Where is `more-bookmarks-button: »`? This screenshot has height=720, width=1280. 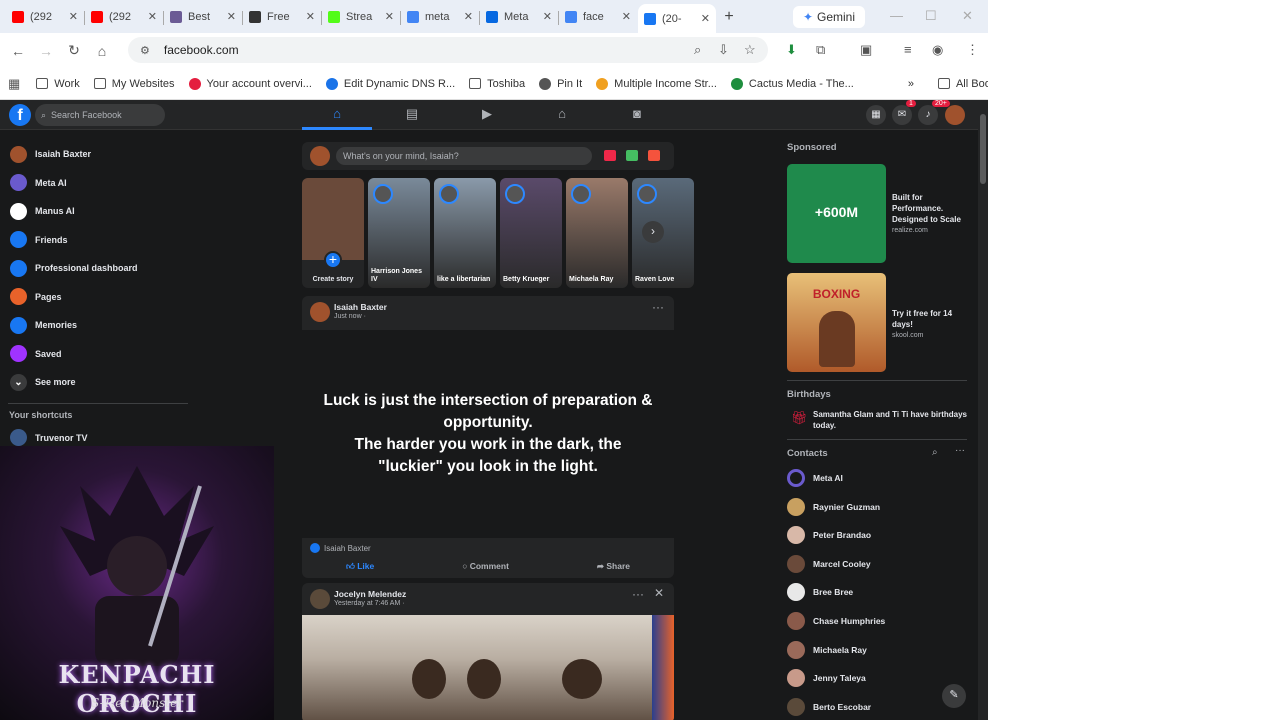 more-bookmarks-button: » is located at coordinates (911, 84).